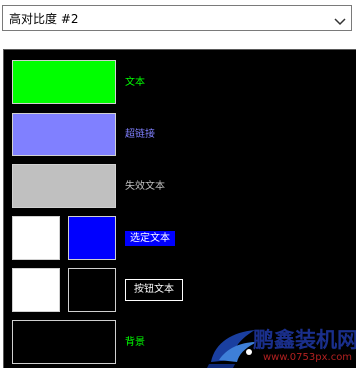 This screenshot has width=356, height=368. Describe the element at coordinates (135, 82) in the screenshot. I see `text-label: 文本` at that location.